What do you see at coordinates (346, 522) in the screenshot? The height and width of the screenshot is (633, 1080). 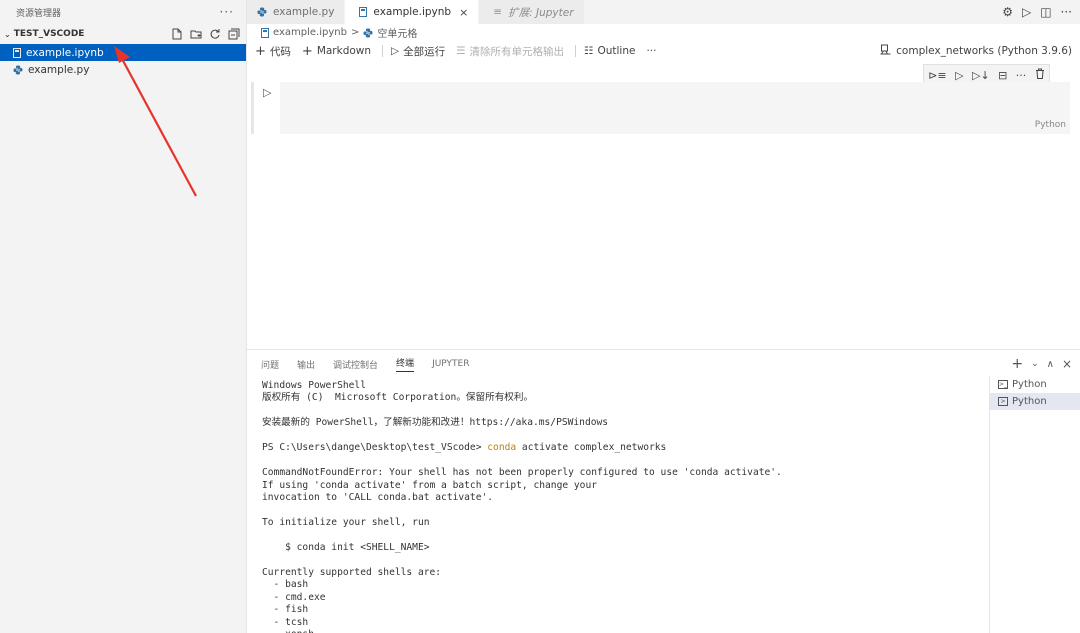 I see `terminal-line: To initialize your shell, run` at bounding box center [346, 522].